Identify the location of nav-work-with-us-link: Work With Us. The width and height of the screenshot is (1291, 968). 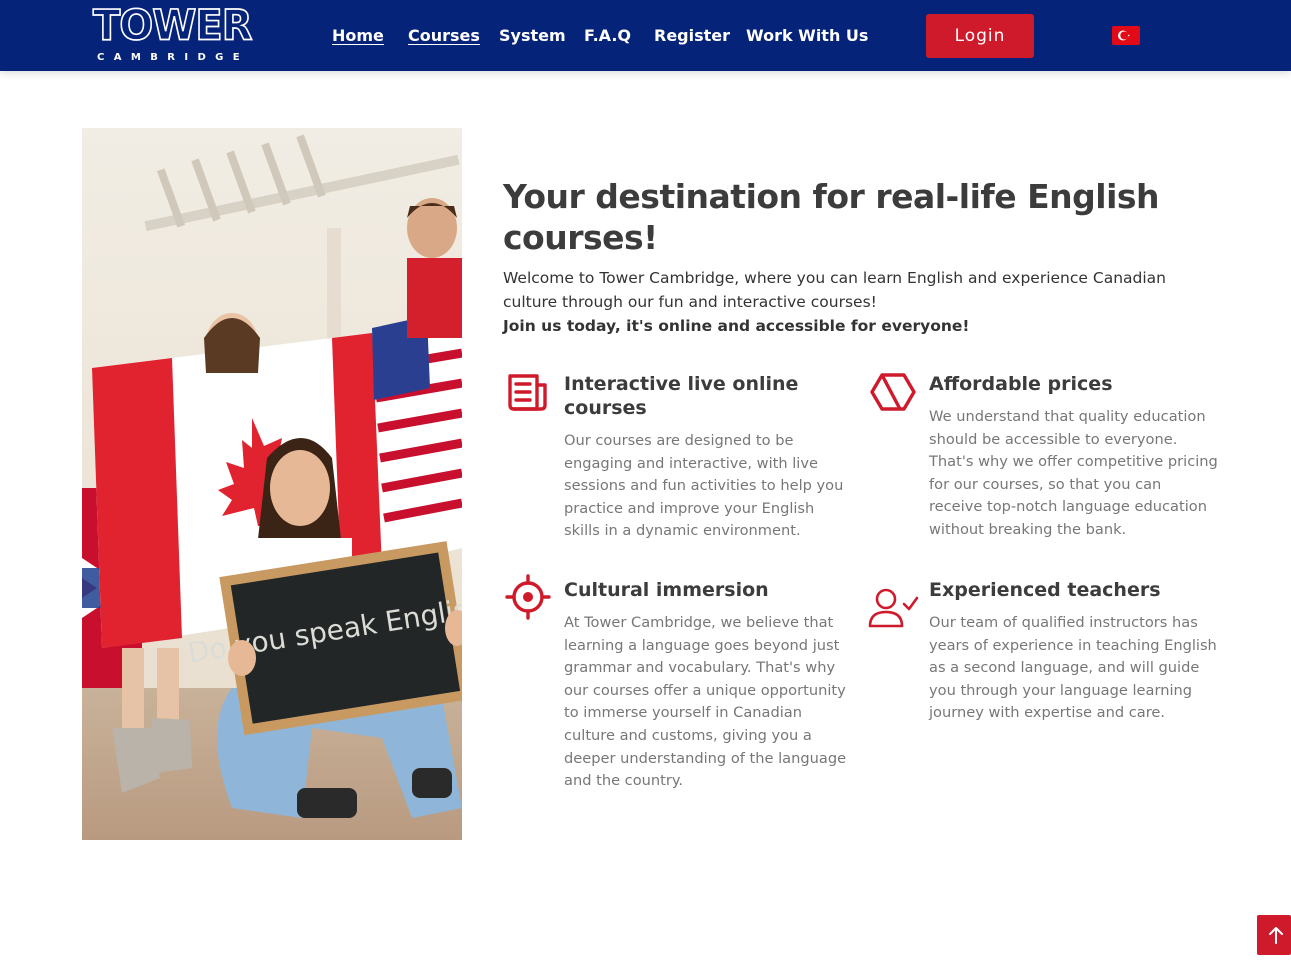
(807, 36).